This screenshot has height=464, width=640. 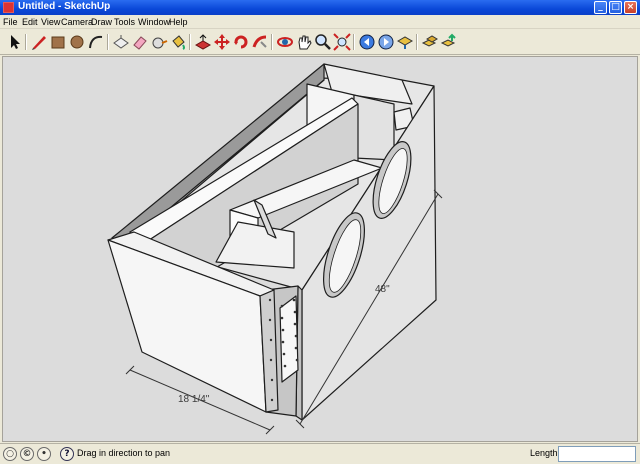 I want to click on sketchup-app-icon, so click(x=8, y=7).